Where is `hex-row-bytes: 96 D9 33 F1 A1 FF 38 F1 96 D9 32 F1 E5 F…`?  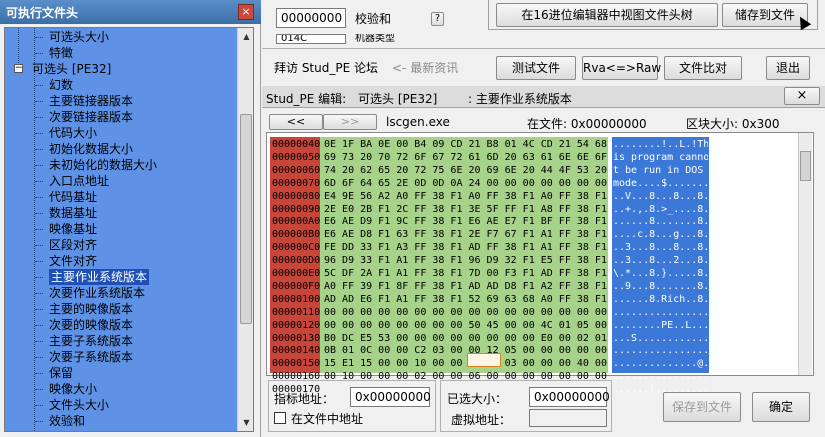
hex-row-bytes: 96 D9 33 F1 A1 FF 38 F1 96 D9 32 F1 E5 F… is located at coordinates (466, 260).